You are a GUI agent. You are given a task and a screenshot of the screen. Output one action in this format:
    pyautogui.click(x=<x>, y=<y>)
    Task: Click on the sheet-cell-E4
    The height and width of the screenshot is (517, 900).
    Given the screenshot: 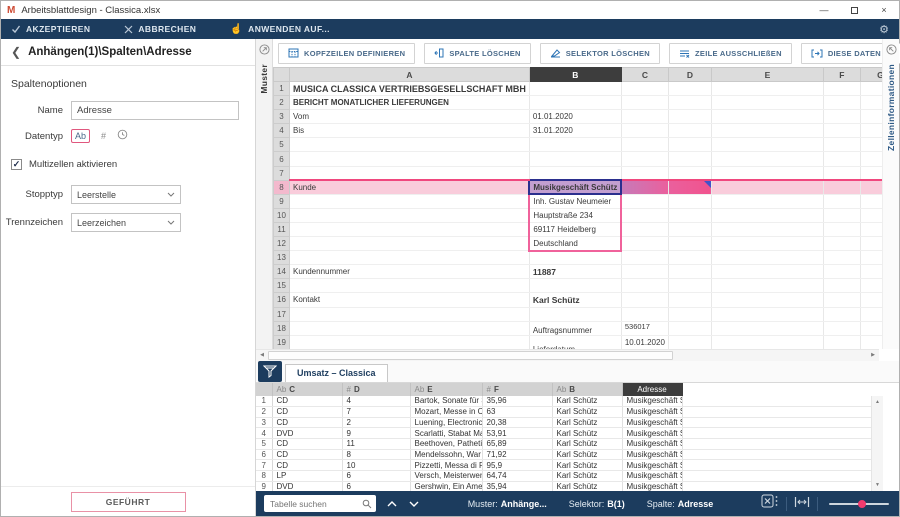 What is the action you would take?
    pyautogui.click(x=767, y=131)
    